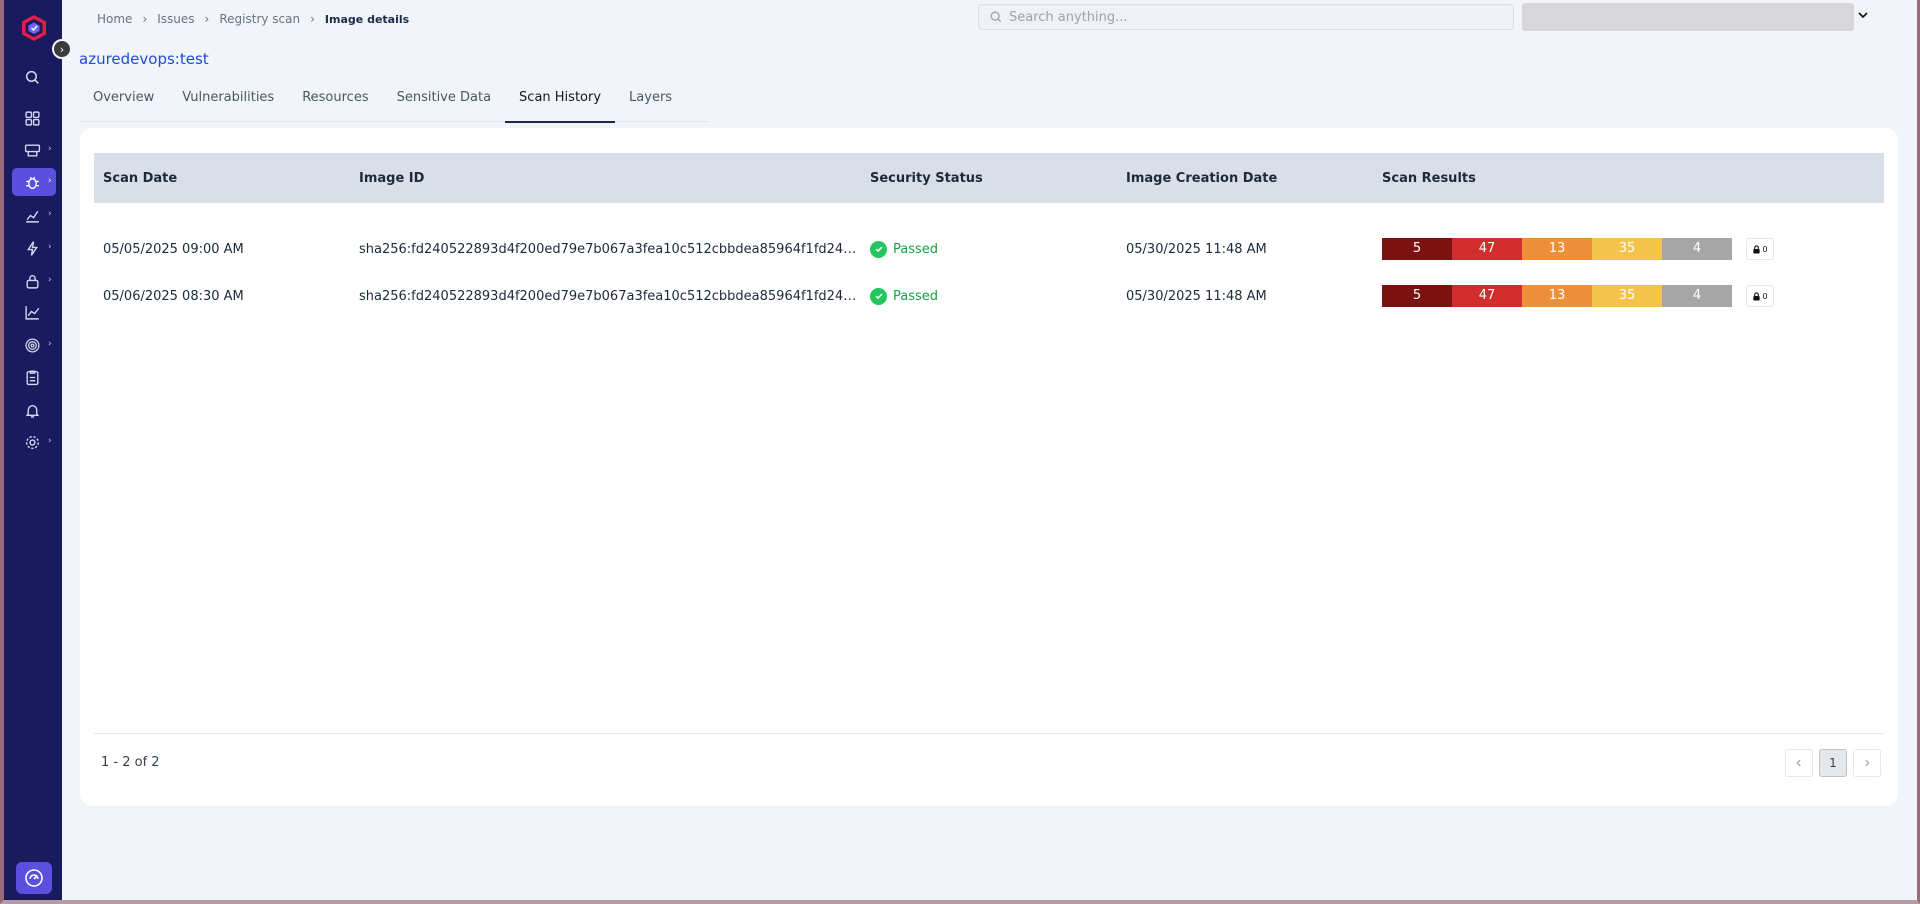 The image size is (1920, 904). I want to click on app-logo, so click(34, 28).